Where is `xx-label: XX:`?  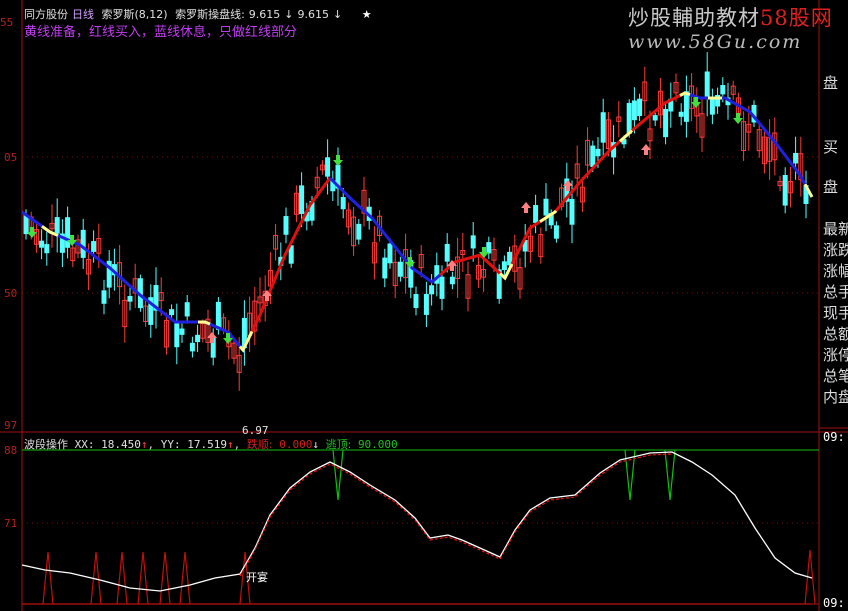
xx-label: XX: is located at coordinates (84, 444).